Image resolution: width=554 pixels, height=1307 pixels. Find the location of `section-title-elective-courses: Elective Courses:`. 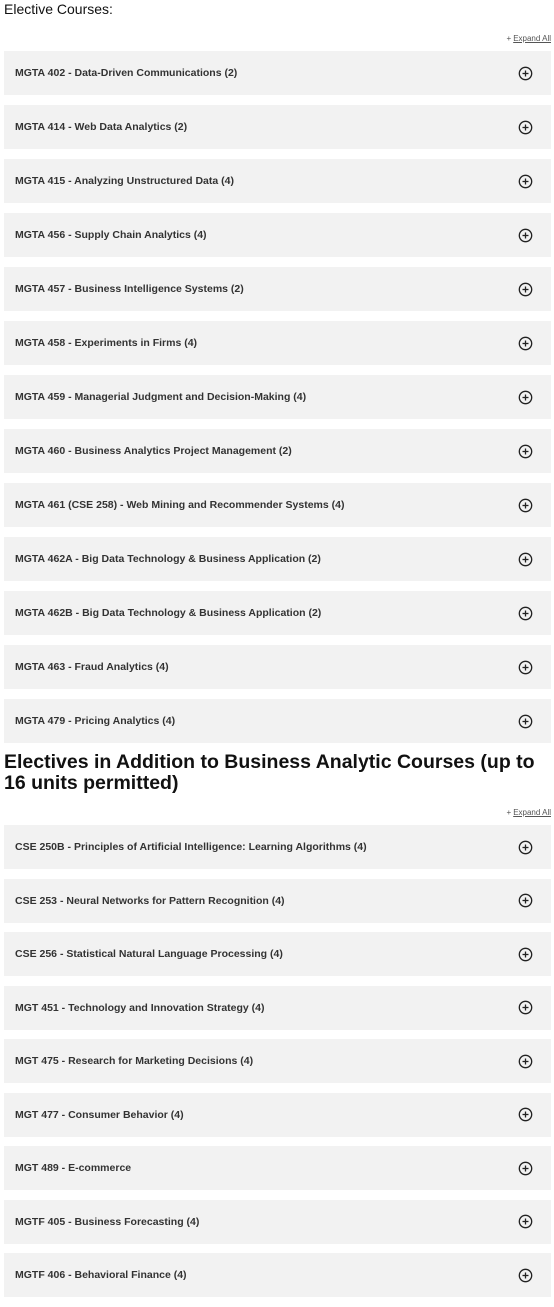

section-title-elective-courses: Elective Courses: is located at coordinates (58, 9).